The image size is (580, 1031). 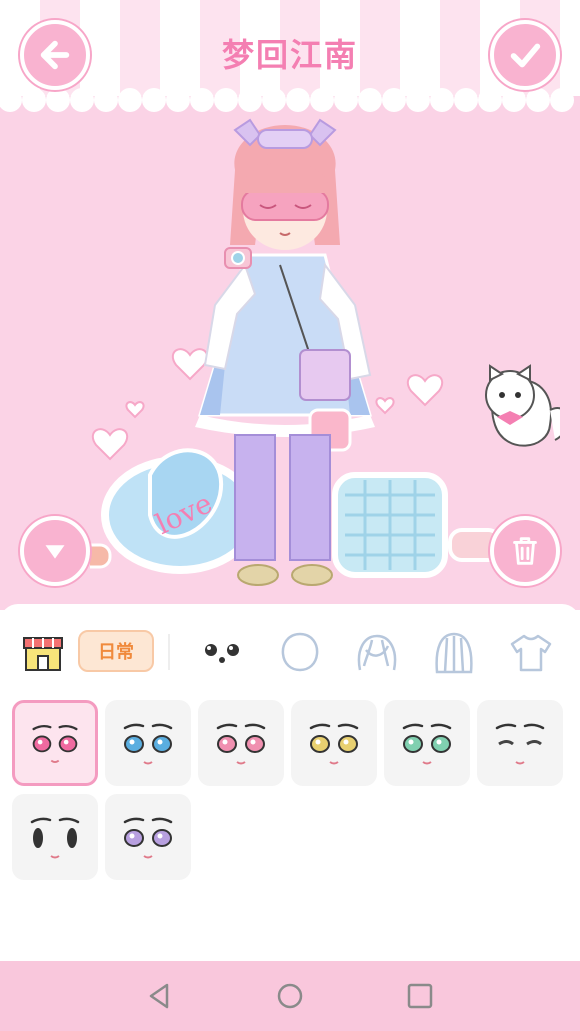 I want to click on shirt-icon, so click(x=531, y=653).